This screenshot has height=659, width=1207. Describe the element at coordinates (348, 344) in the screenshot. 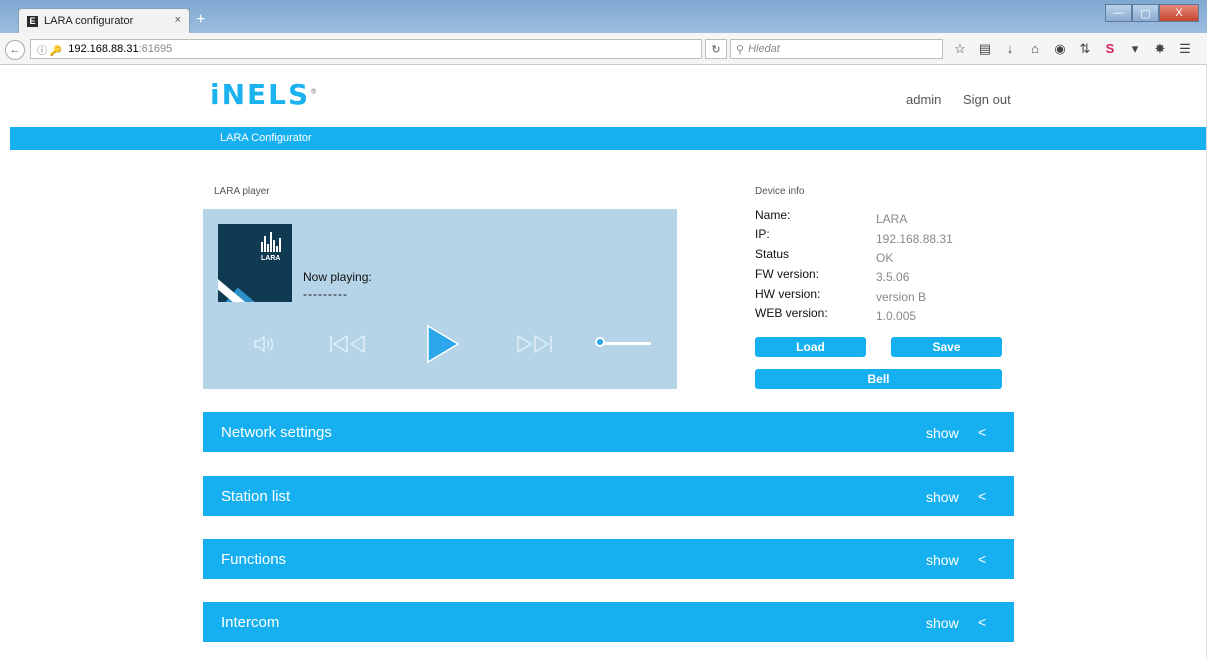

I see `previous-icon` at that location.